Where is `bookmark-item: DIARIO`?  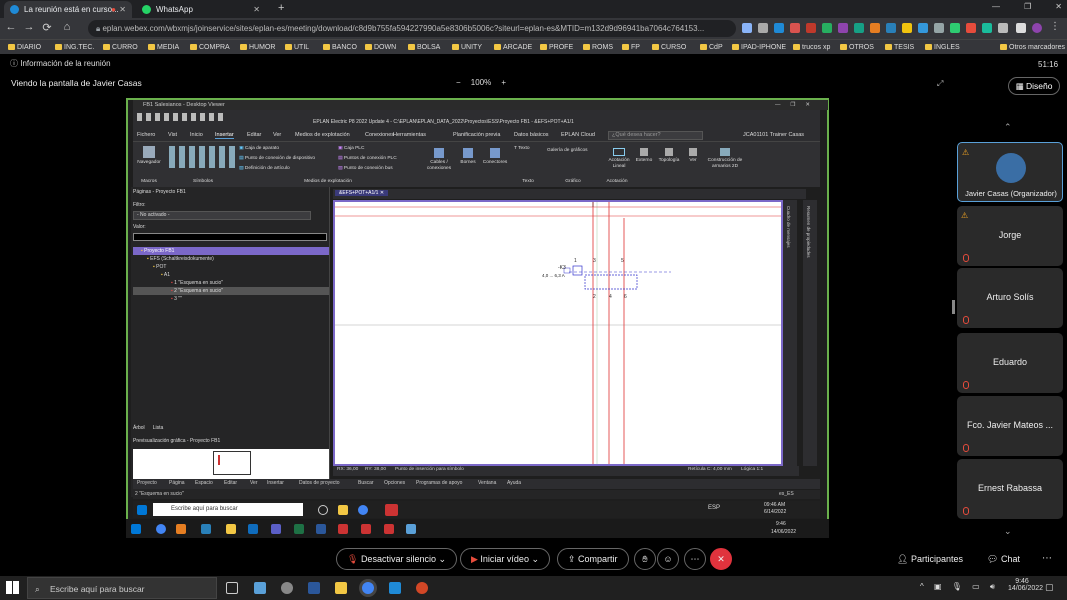
bookmark-item: DIARIO is located at coordinates (24, 47).